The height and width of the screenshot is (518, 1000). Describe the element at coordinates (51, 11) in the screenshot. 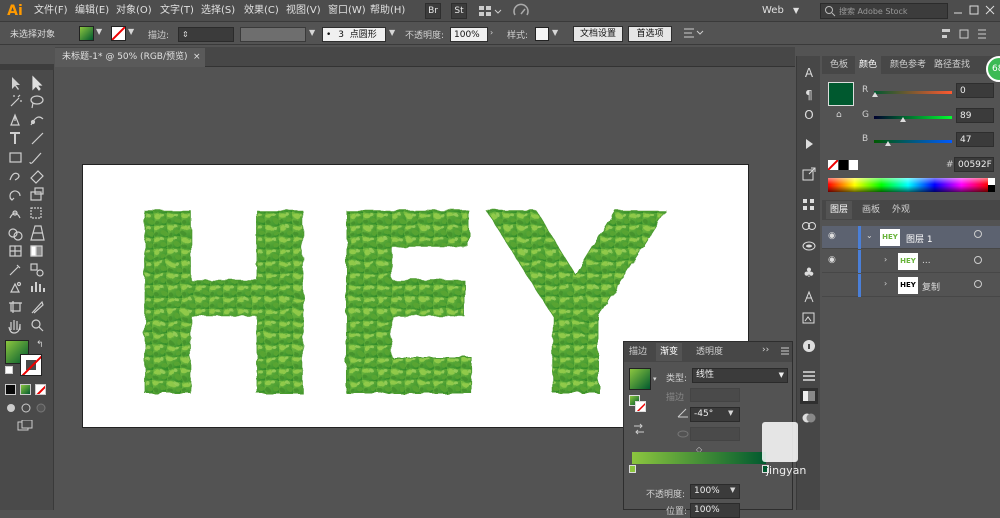

I see `menu-file: 文件(F)` at that location.